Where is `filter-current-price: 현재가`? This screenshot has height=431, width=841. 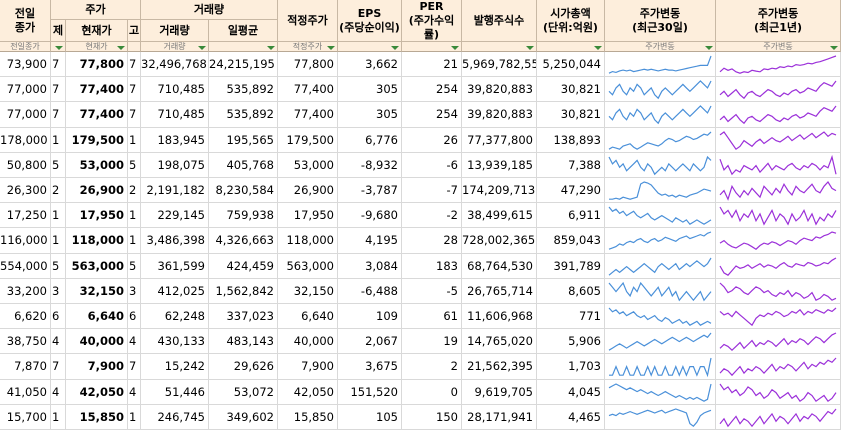 filter-current-price: 현재가 is located at coordinates (97, 47).